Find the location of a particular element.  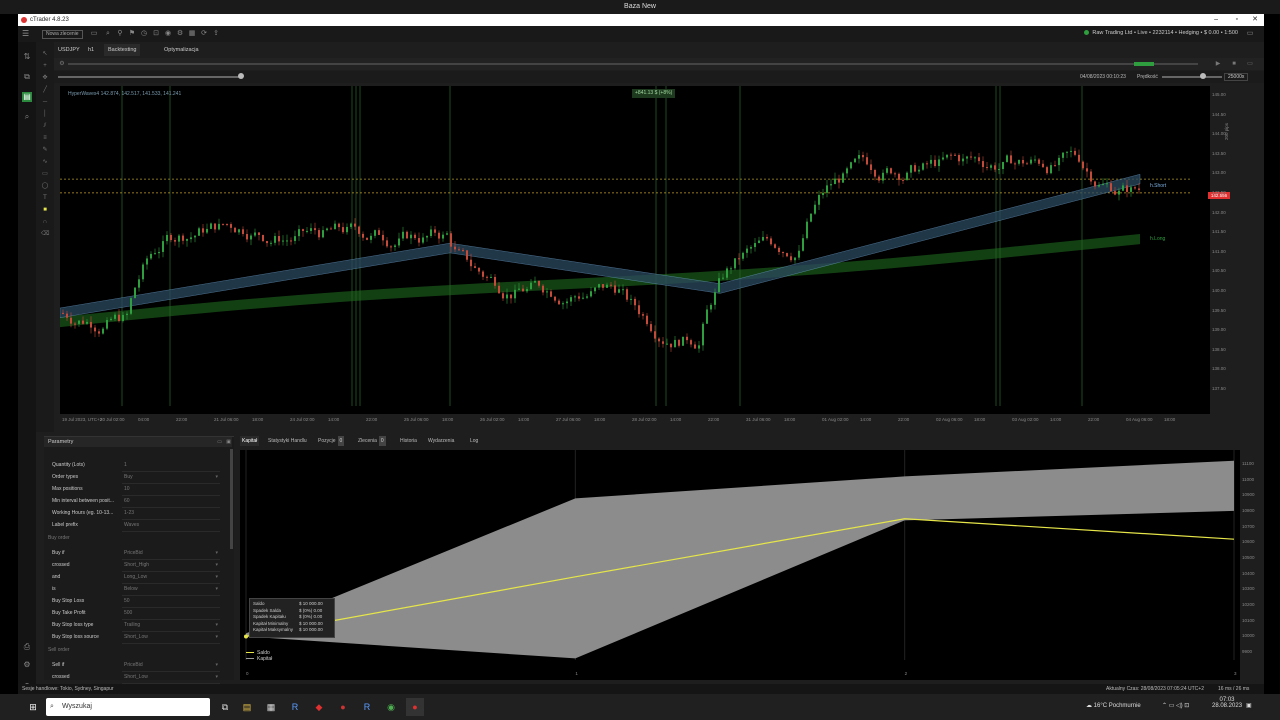

hamburger-menu-icon: ☰ is located at coordinates (27, 34).